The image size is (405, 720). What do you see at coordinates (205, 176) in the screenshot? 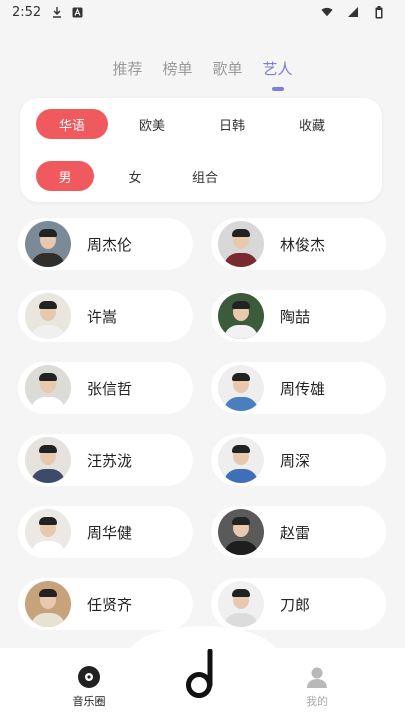
I see `gender-filter-chip: 组合` at bounding box center [205, 176].